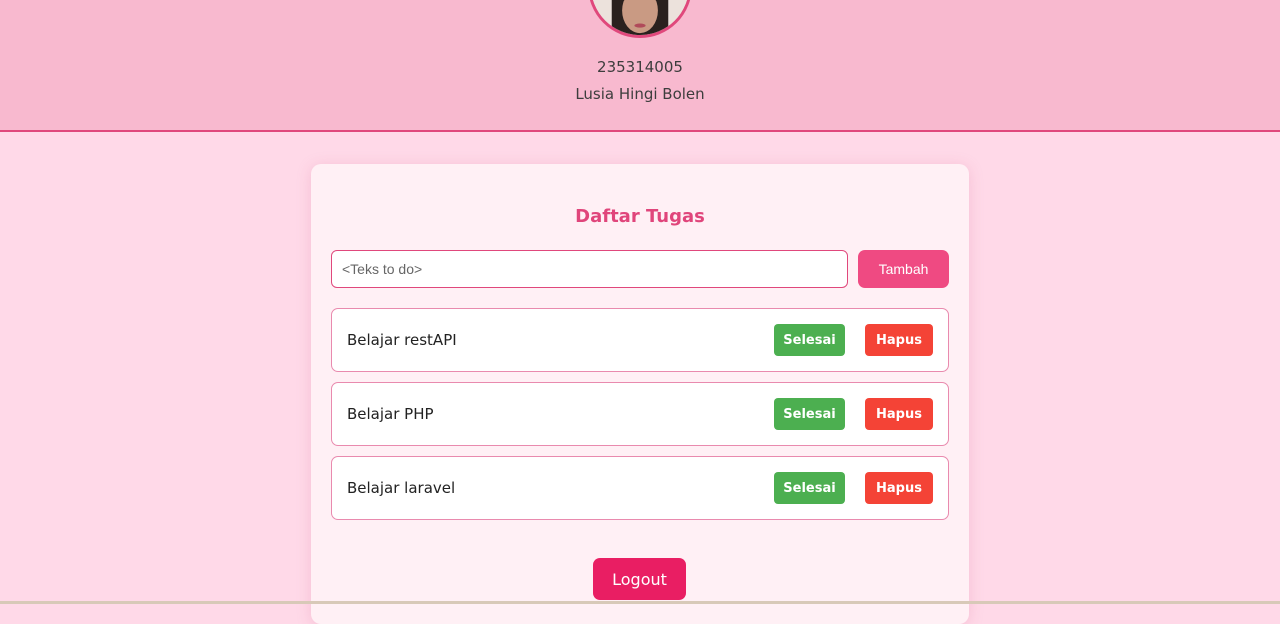  I want to click on task-text: Belajar PHP, so click(390, 414).